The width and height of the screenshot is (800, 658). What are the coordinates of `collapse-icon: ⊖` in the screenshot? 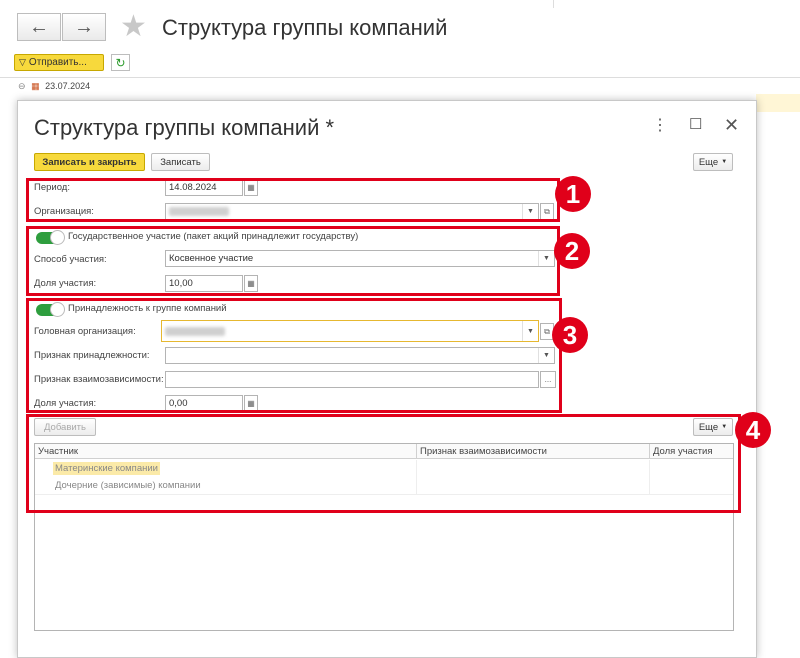 It's located at (22, 86).